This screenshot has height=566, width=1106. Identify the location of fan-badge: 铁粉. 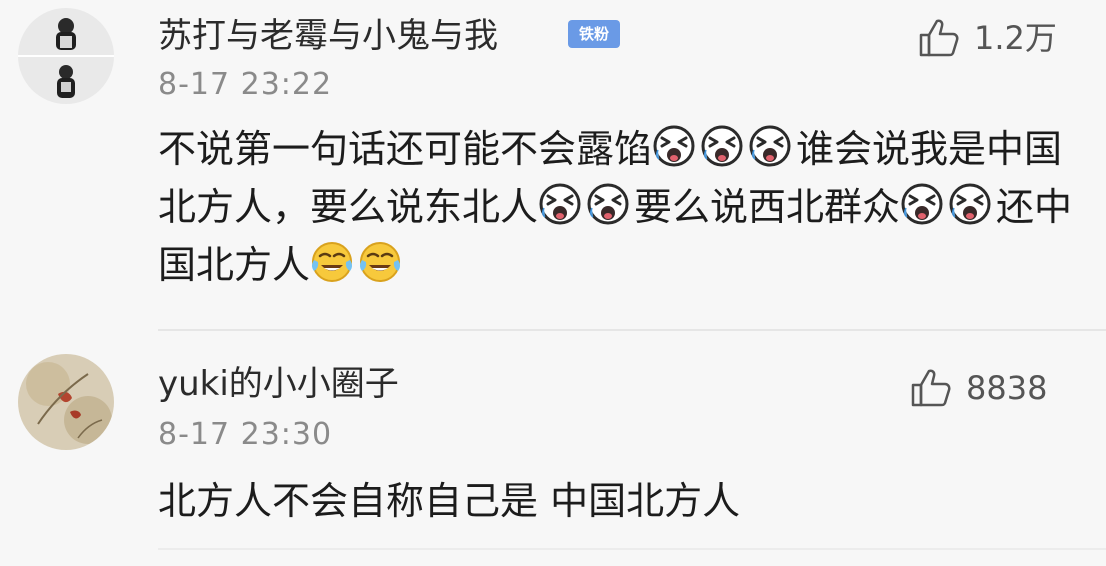
(594, 34).